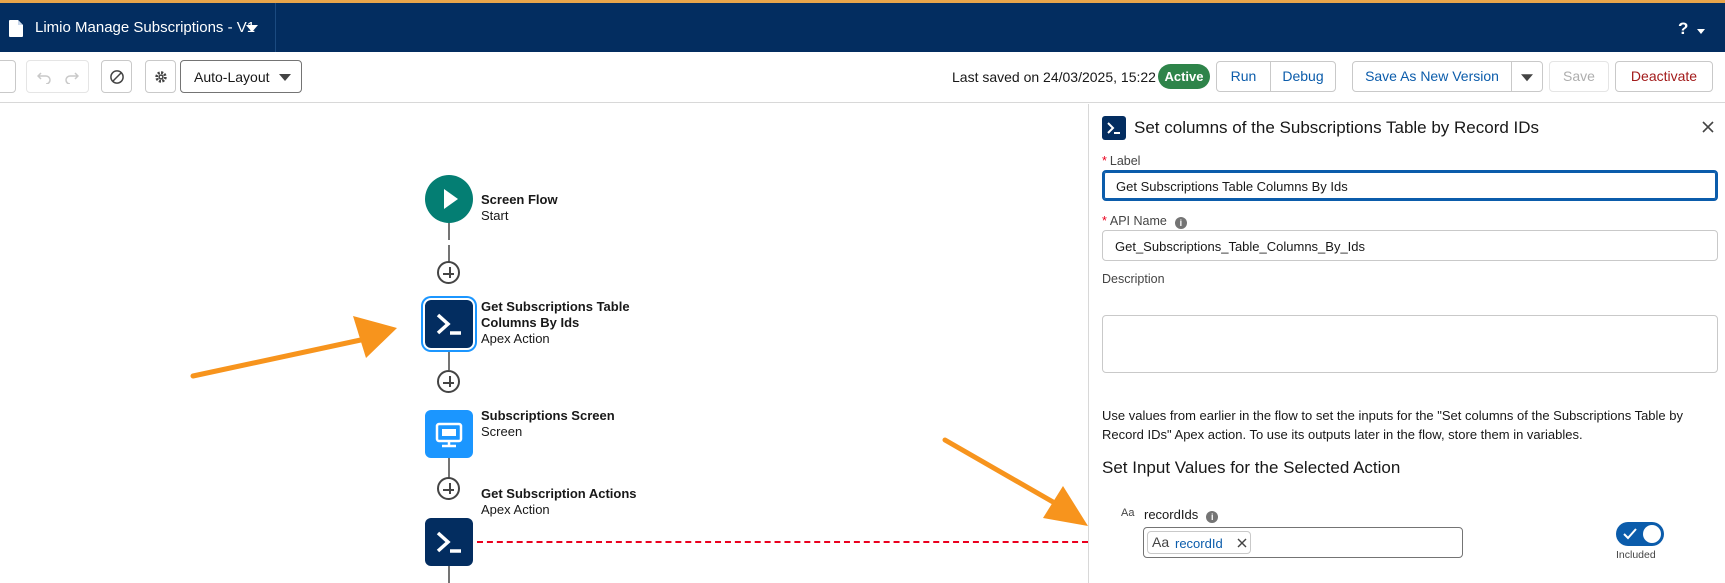  What do you see at coordinates (862, 26) in the screenshot?
I see `app-header: Limio Manage Subscriptions - V1 ?` at bounding box center [862, 26].